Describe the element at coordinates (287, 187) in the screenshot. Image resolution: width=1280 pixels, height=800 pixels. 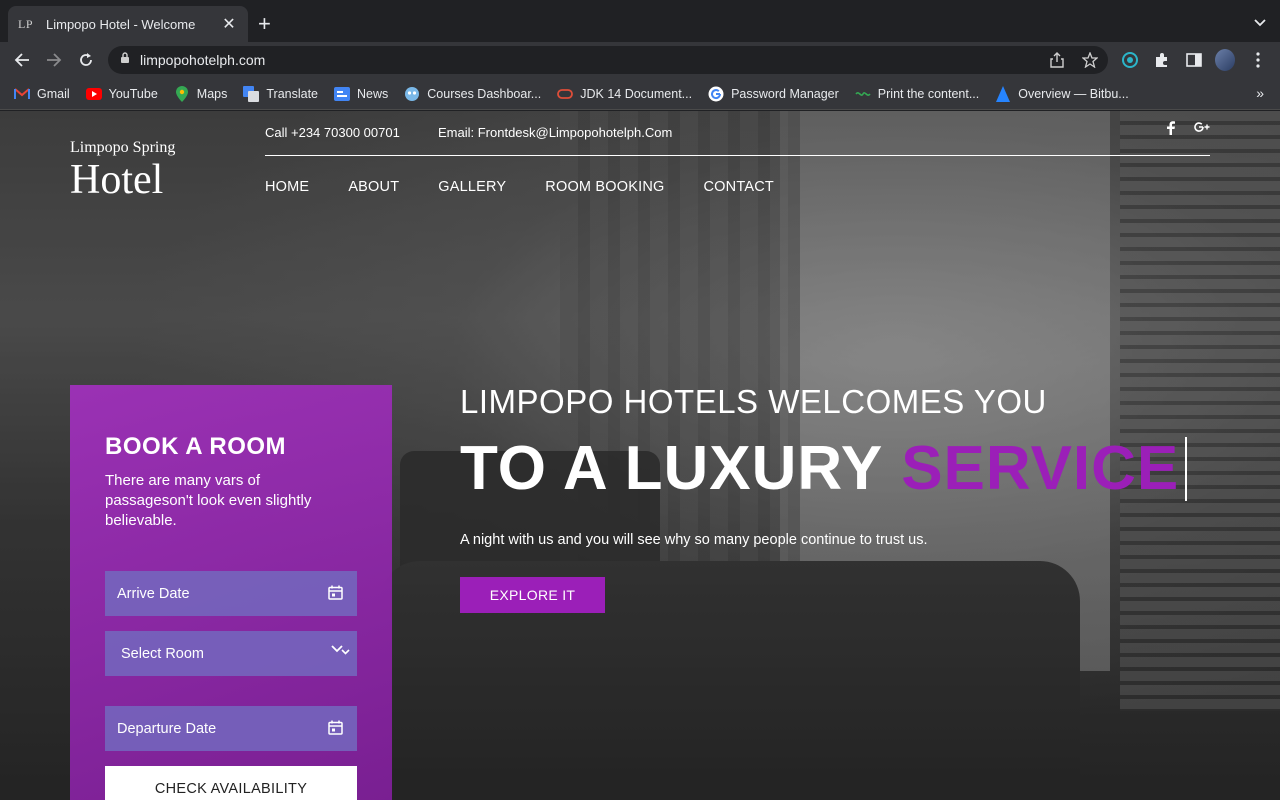
I see `nav-home: HOME` at that location.